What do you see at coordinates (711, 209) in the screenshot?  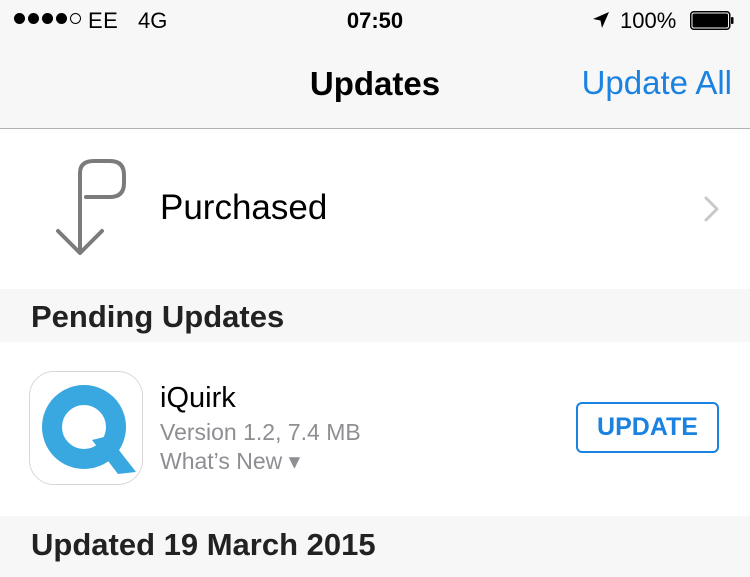 I see `chevron-right-icon` at bounding box center [711, 209].